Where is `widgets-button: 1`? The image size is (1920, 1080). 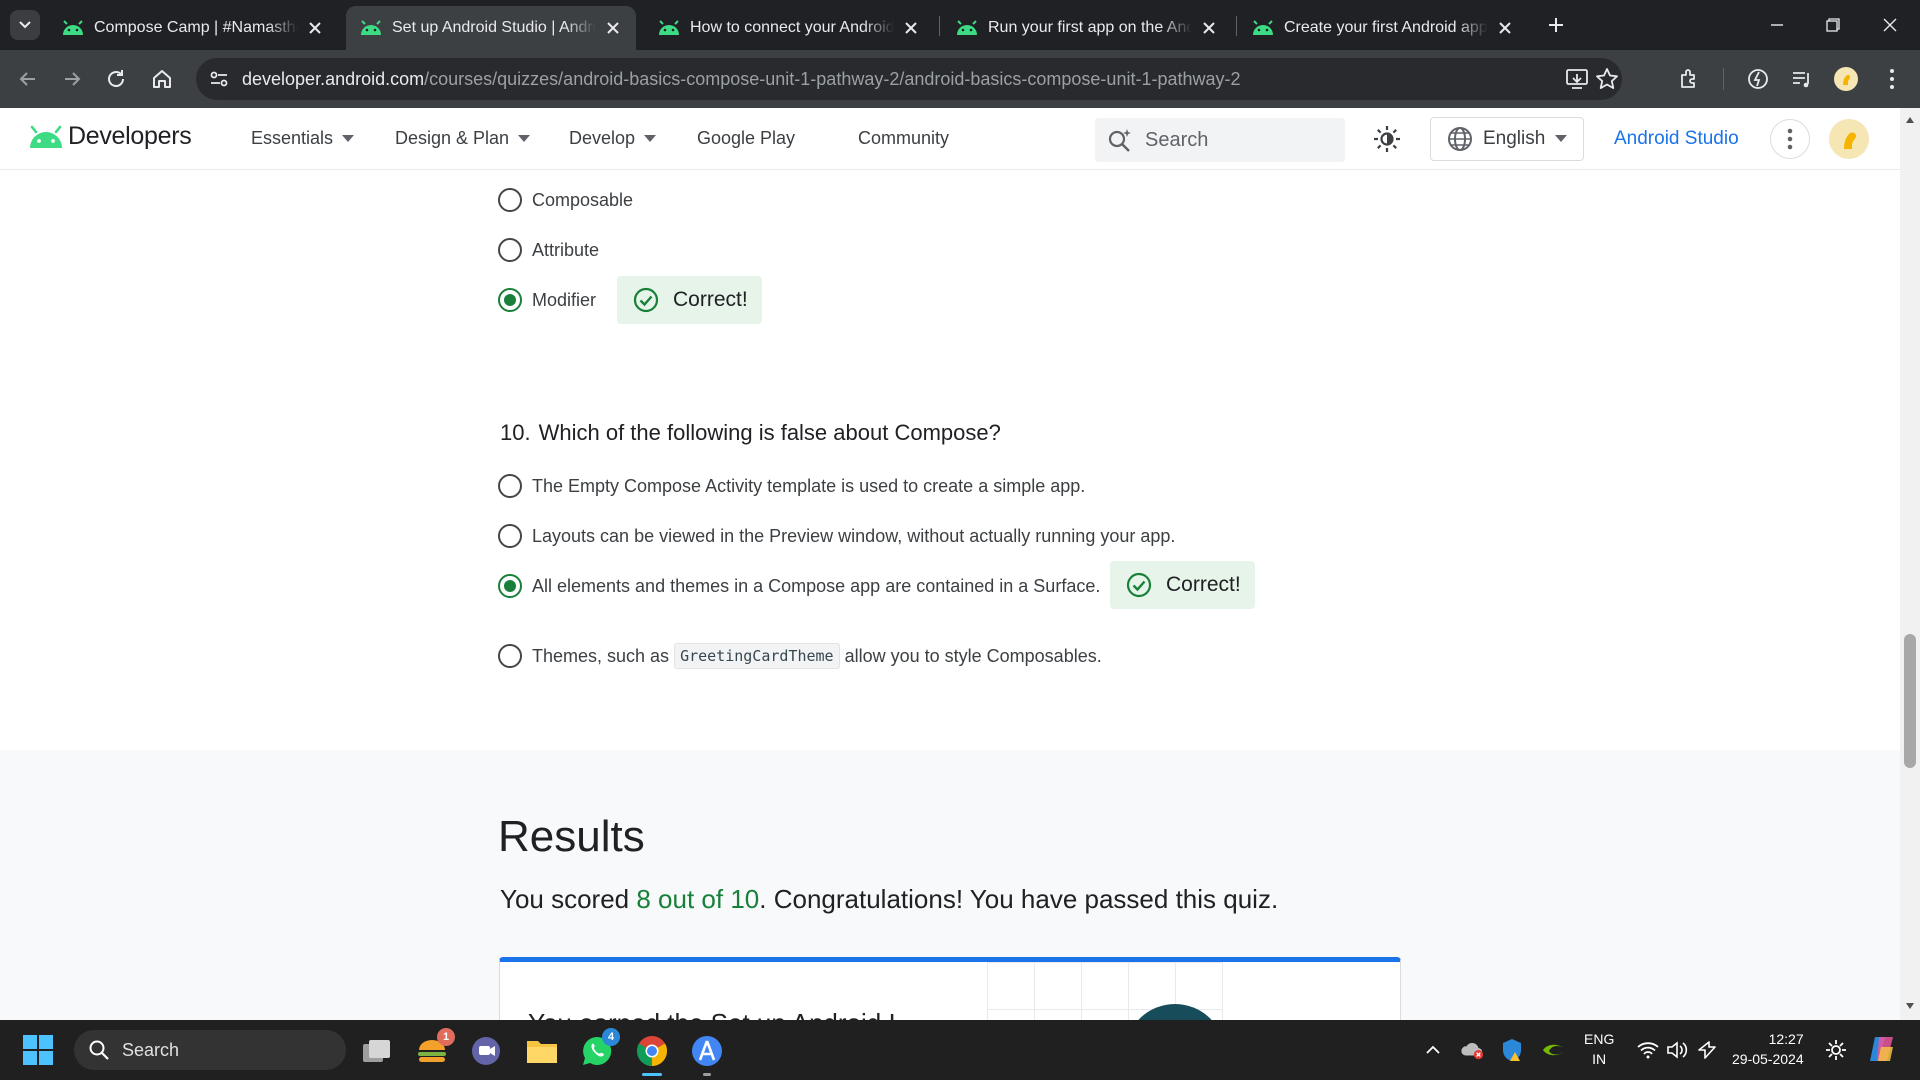 widgets-button: 1 is located at coordinates (434, 1049).